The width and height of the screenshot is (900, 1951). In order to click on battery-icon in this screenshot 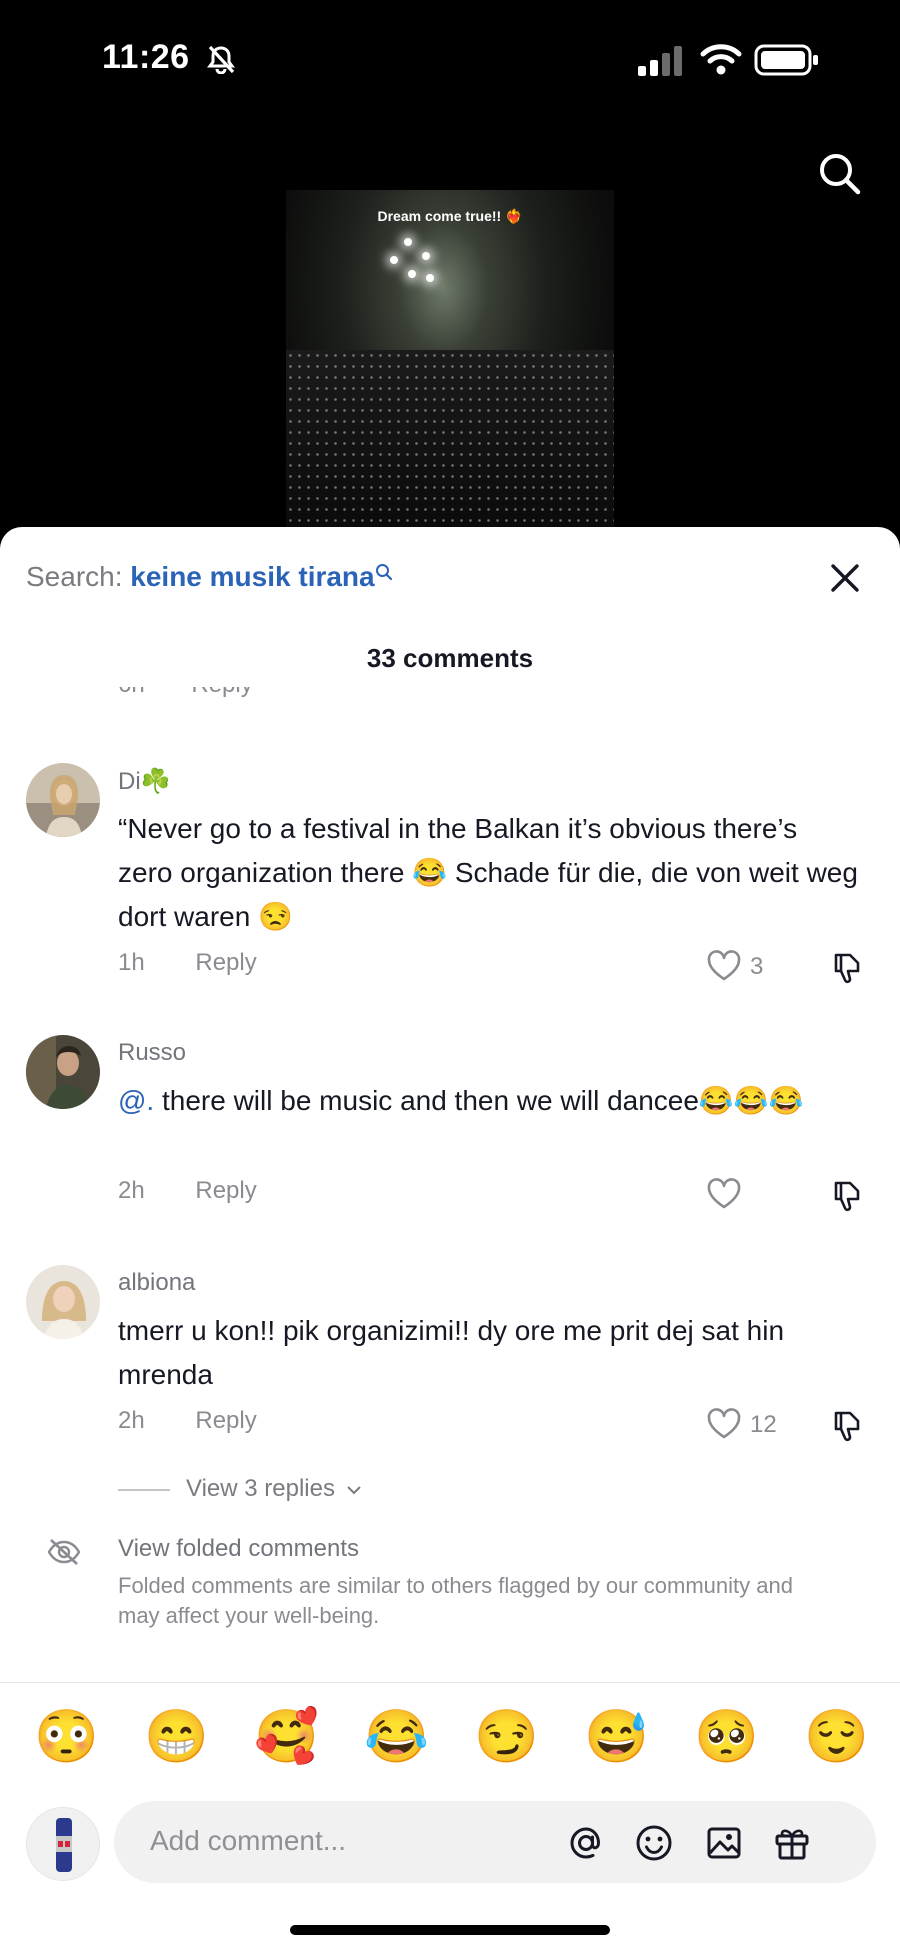, I will do `click(786, 60)`.